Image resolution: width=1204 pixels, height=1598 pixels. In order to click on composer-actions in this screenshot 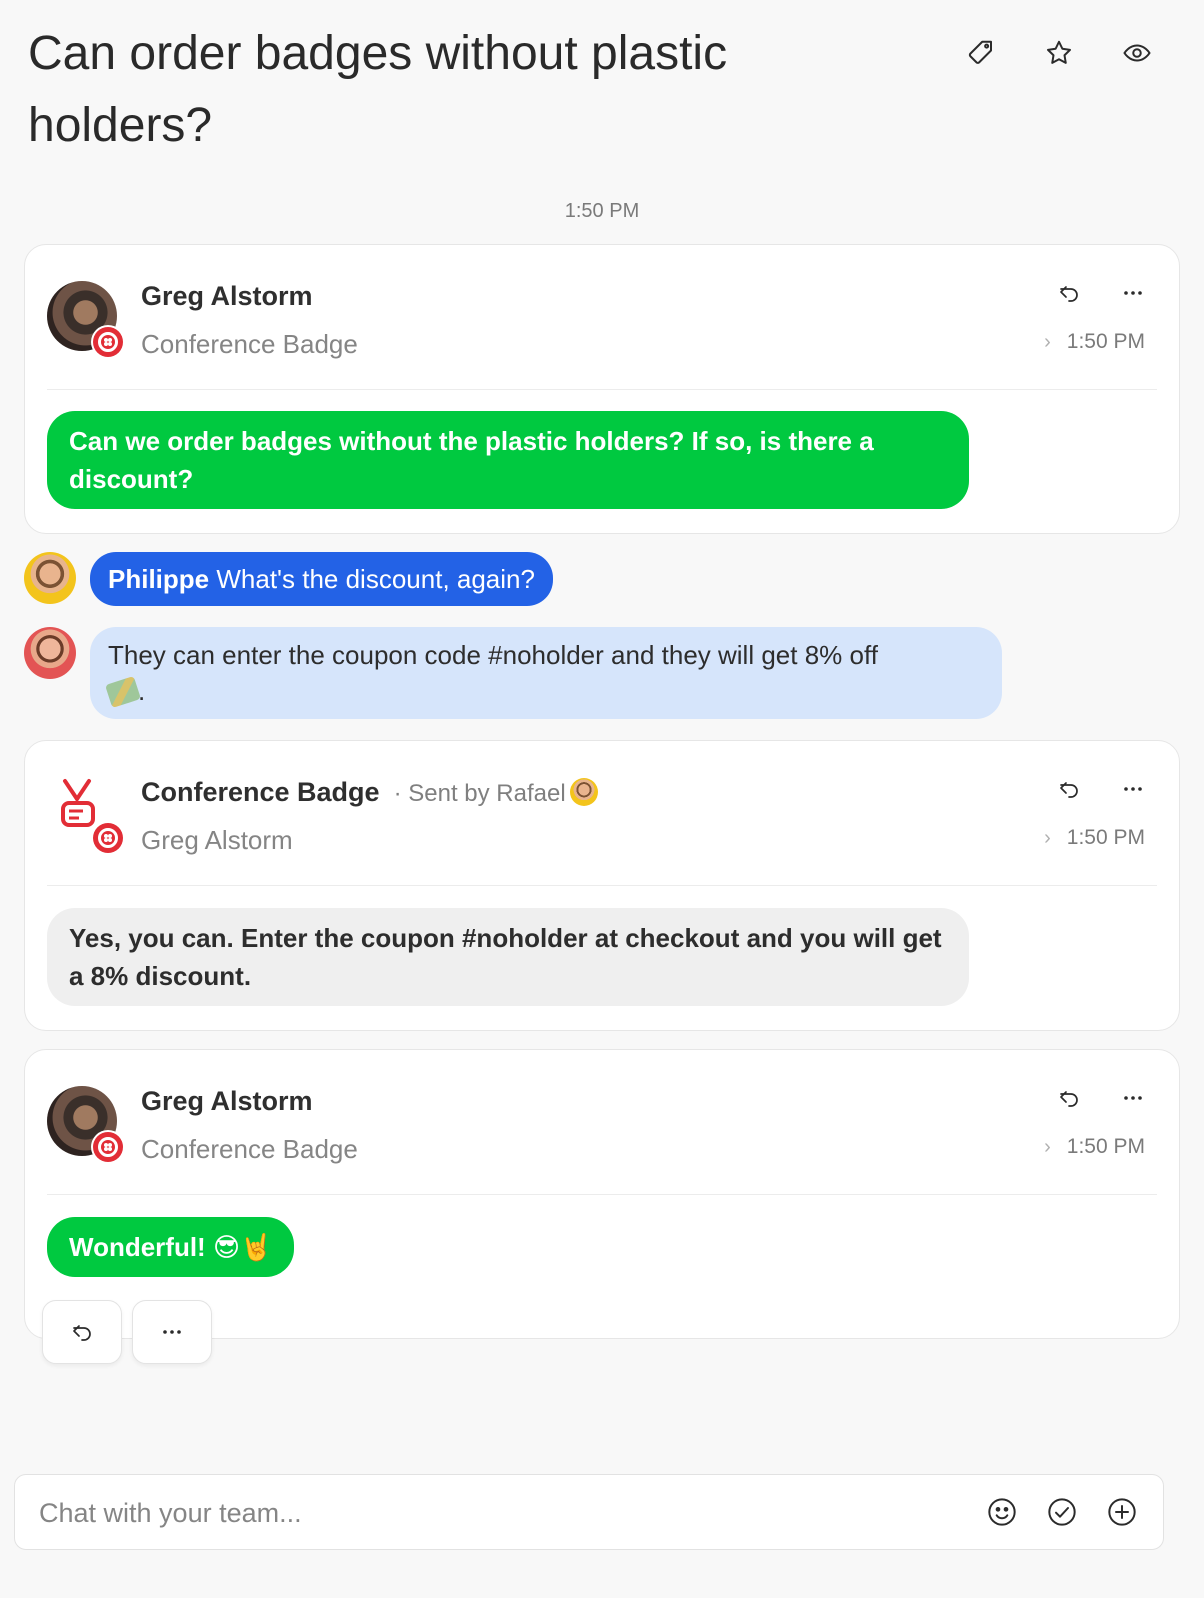, I will do `click(1062, 1512)`.